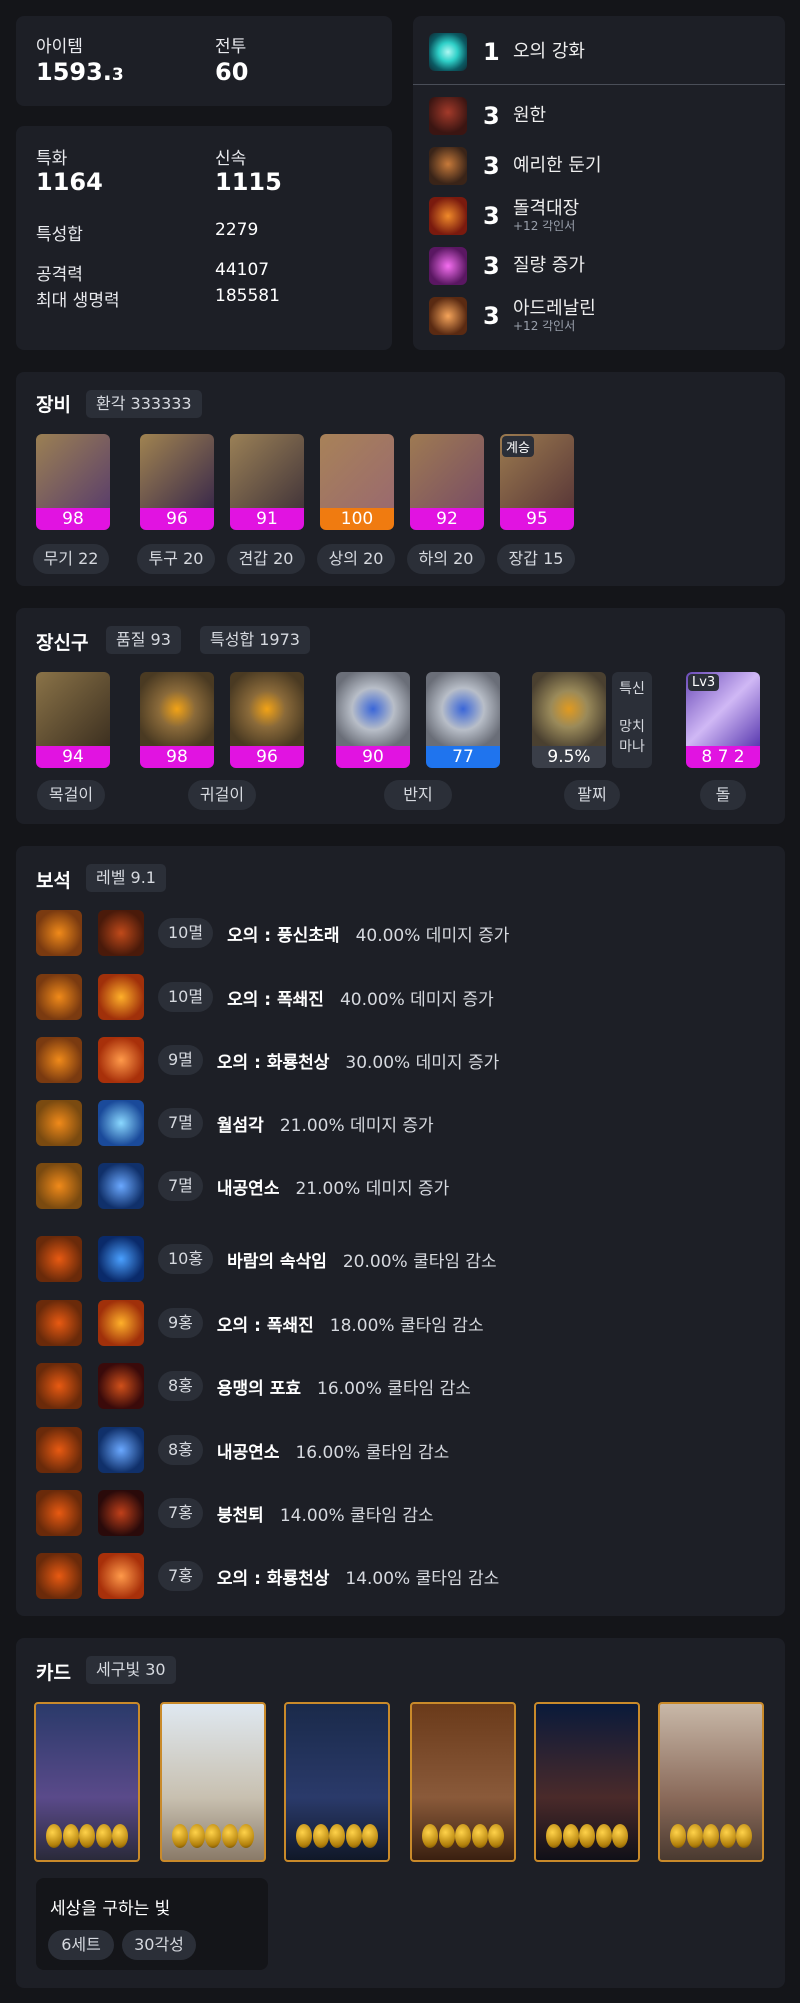 The height and width of the screenshot is (2003, 800). Describe the element at coordinates (272, 933) in the screenshot. I see `gem-row: 10멸 오의 : 풍신초래 40.00% 데미지 증가` at that location.